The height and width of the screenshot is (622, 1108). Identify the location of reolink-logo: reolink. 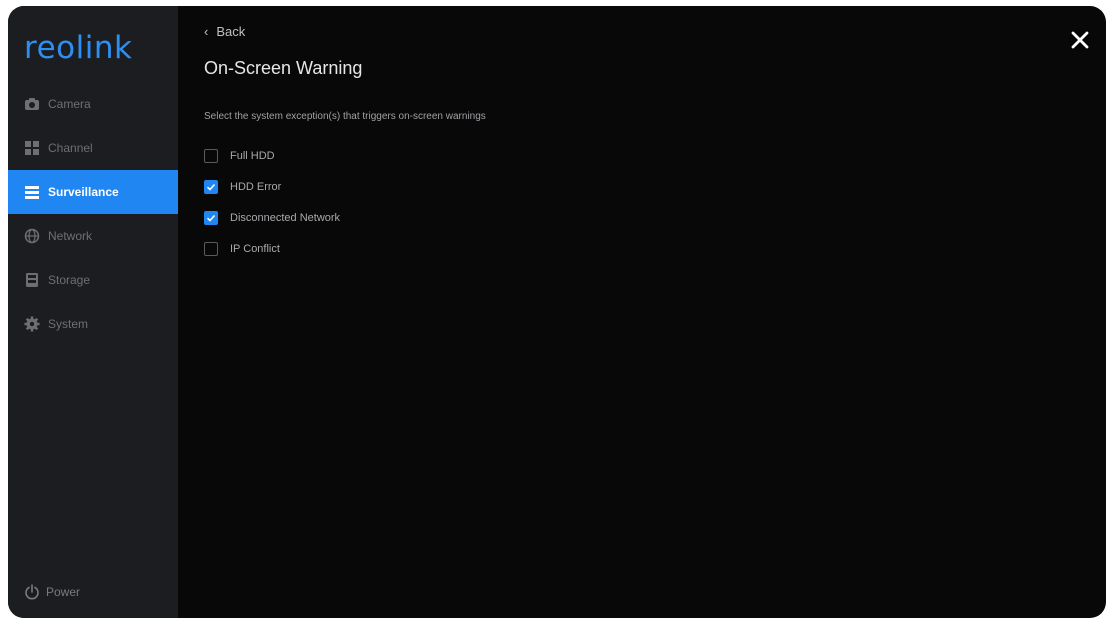
(78, 48).